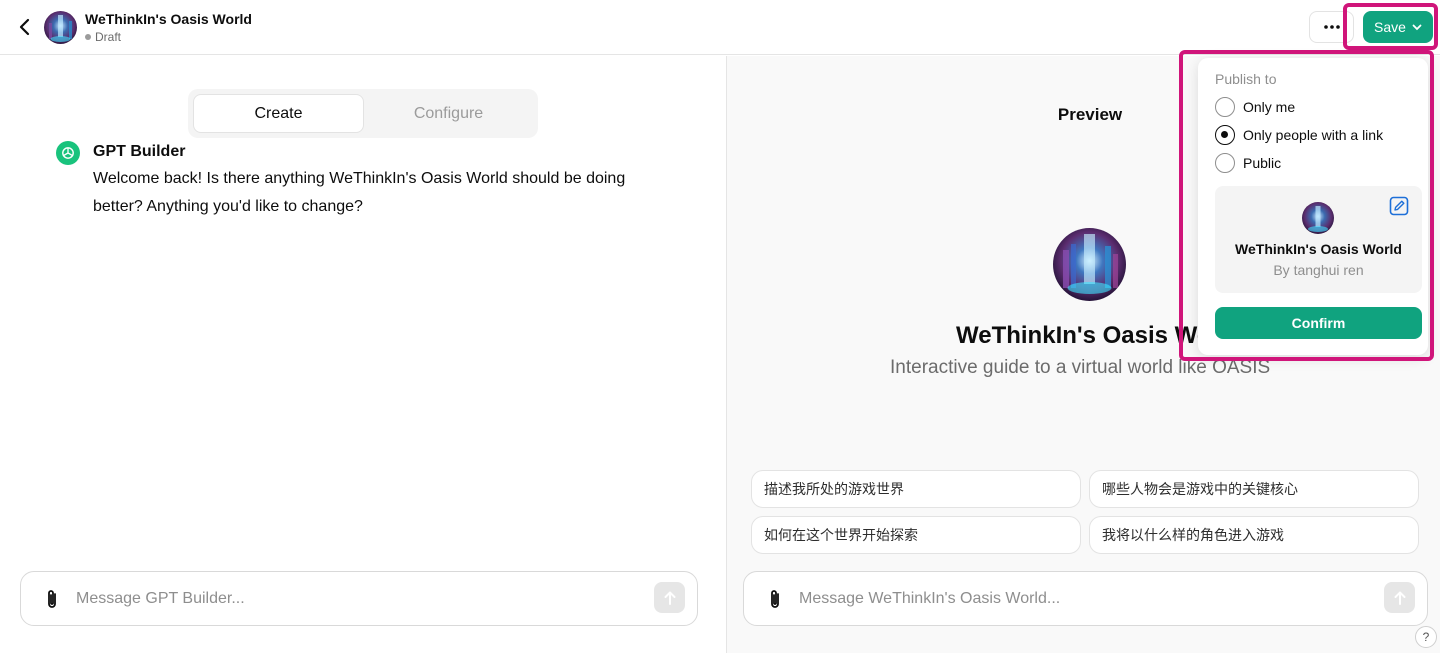 The width and height of the screenshot is (1440, 653). I want to click on builder-send-button, so click(669, 597).